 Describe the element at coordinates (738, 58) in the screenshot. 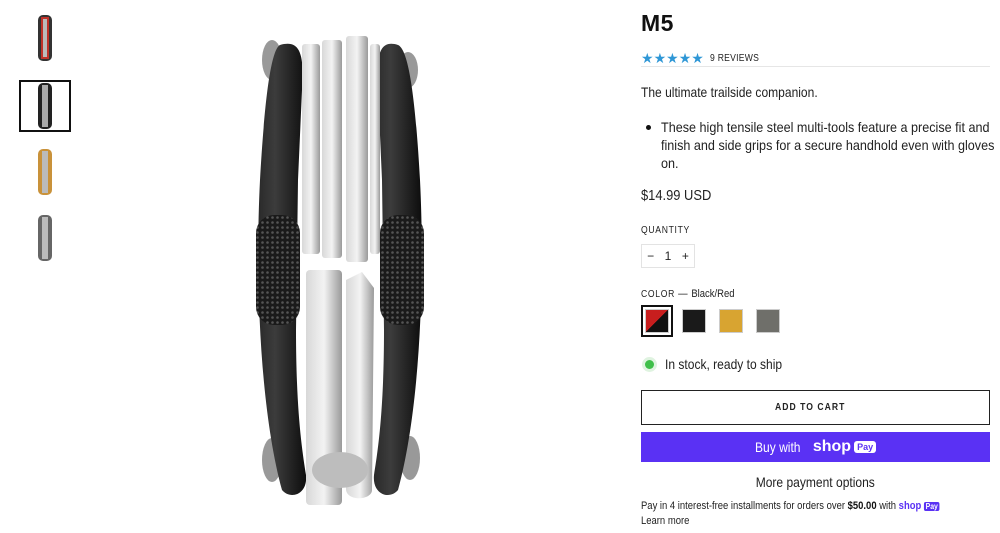

I see `reviews-count: 9 REVIEWS` at that location.